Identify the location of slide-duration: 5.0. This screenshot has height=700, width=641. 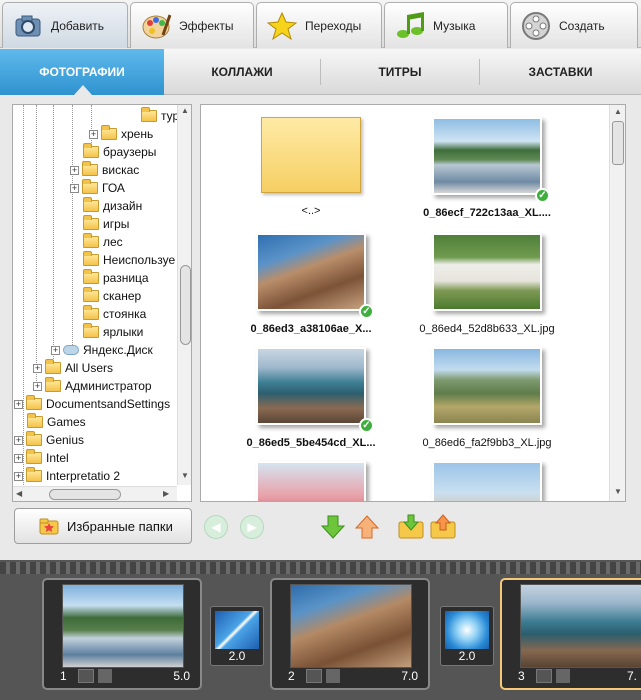
(181, 676).